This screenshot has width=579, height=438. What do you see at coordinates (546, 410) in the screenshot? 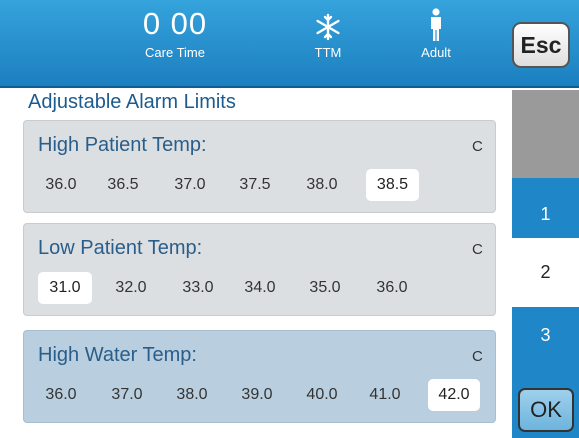
I see `ok-button: OK` at bounding box center [546, 410].